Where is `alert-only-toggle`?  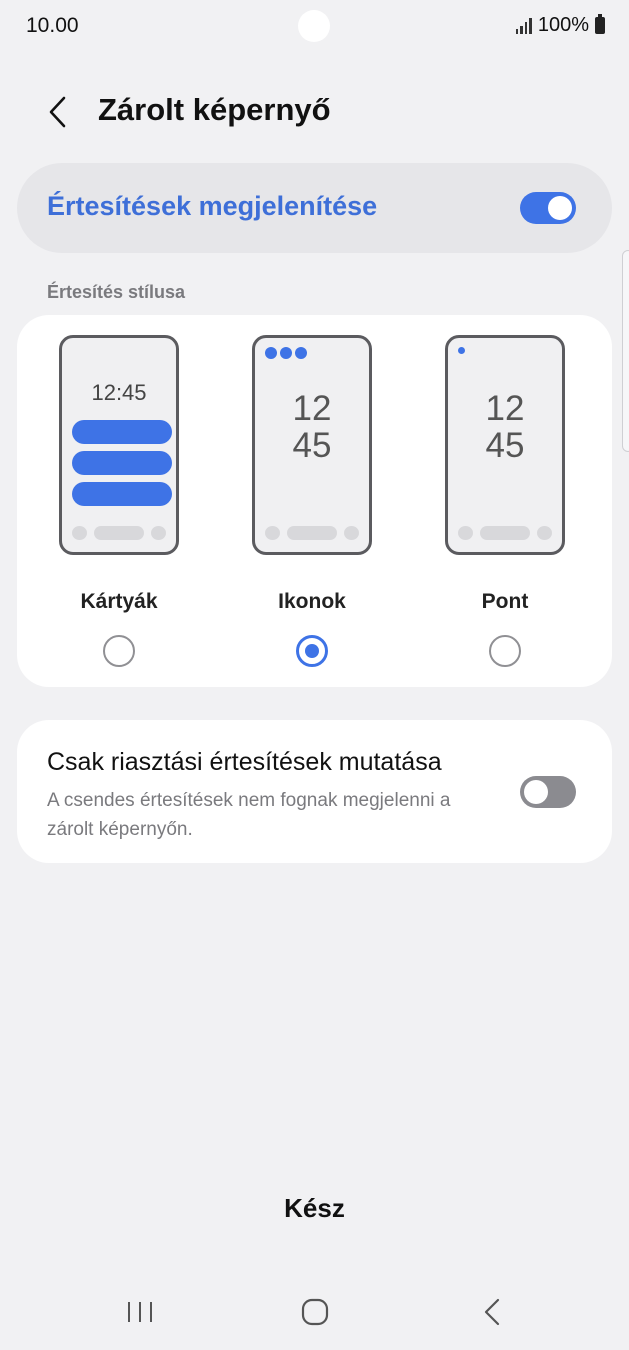
alert-only-toggle is located at coordinates (548, 792).